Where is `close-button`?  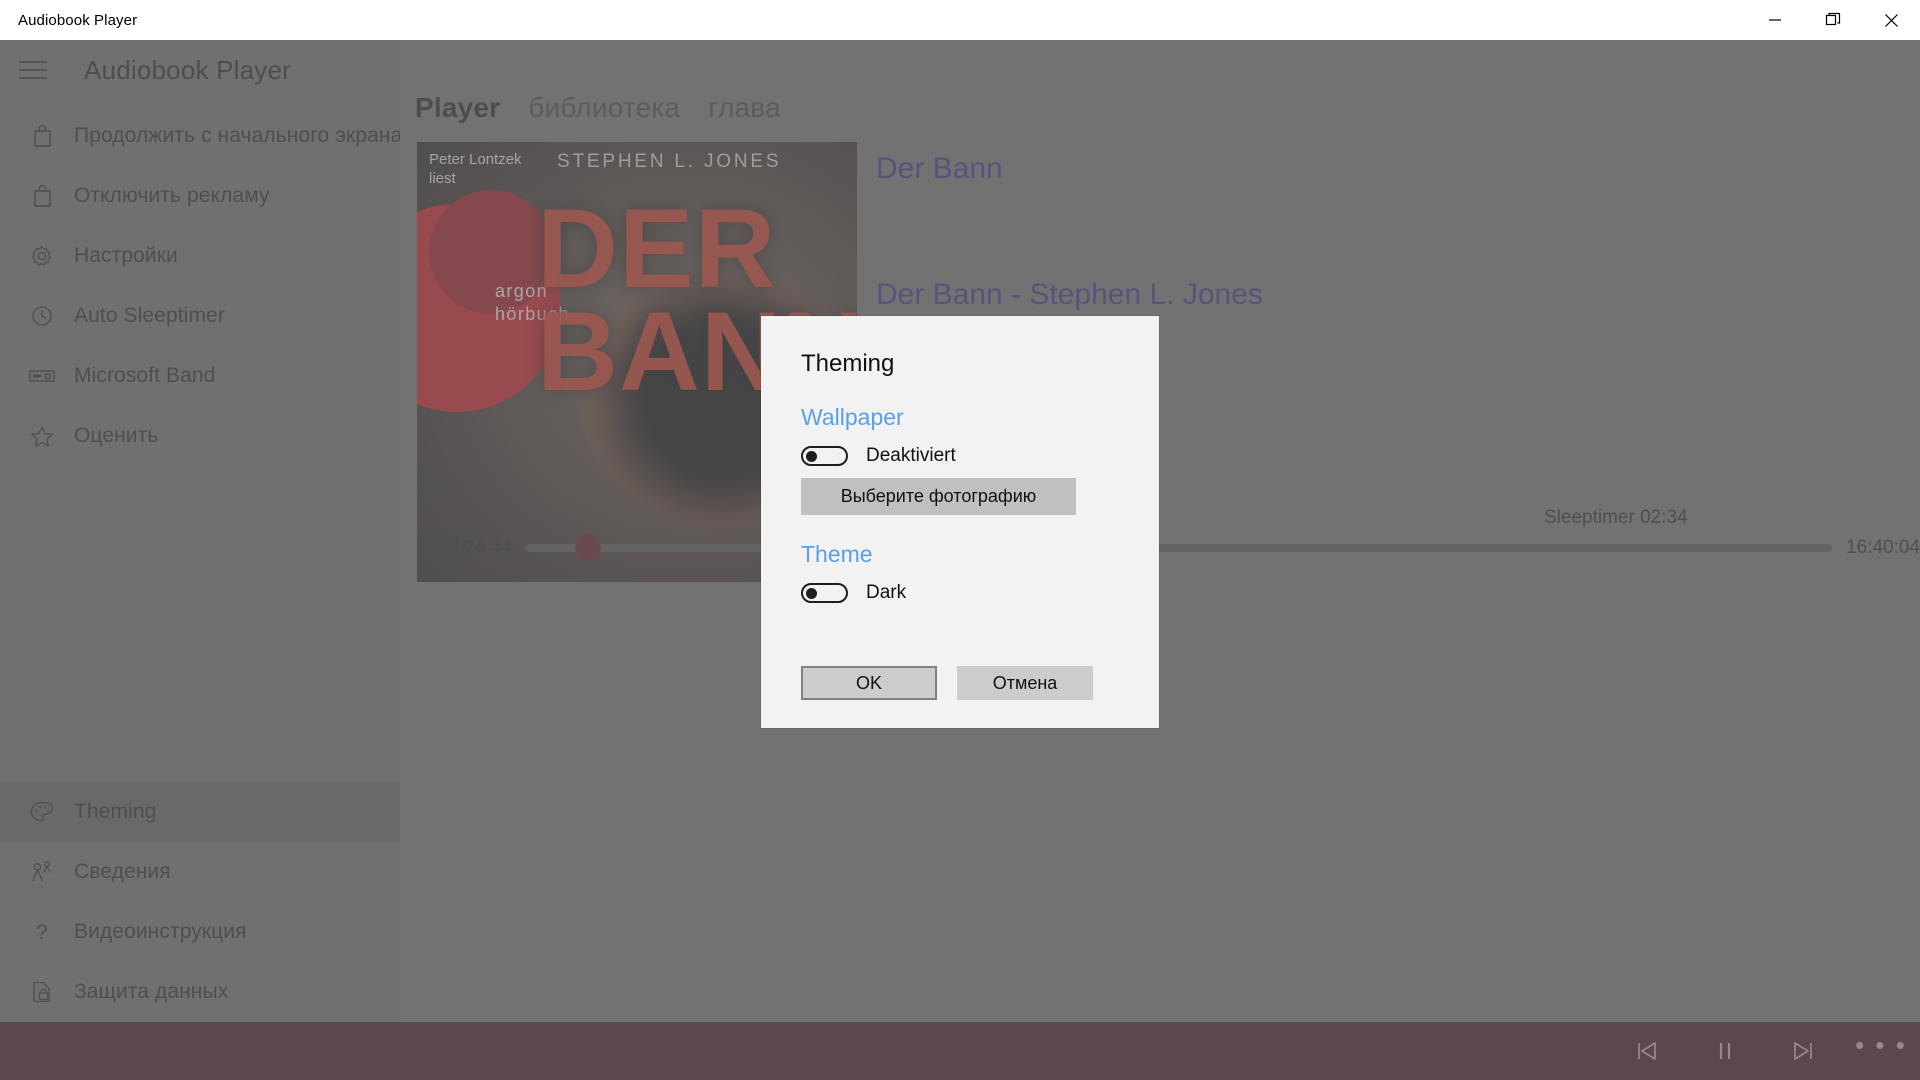 close-button is located at coordinates (1891, 20).